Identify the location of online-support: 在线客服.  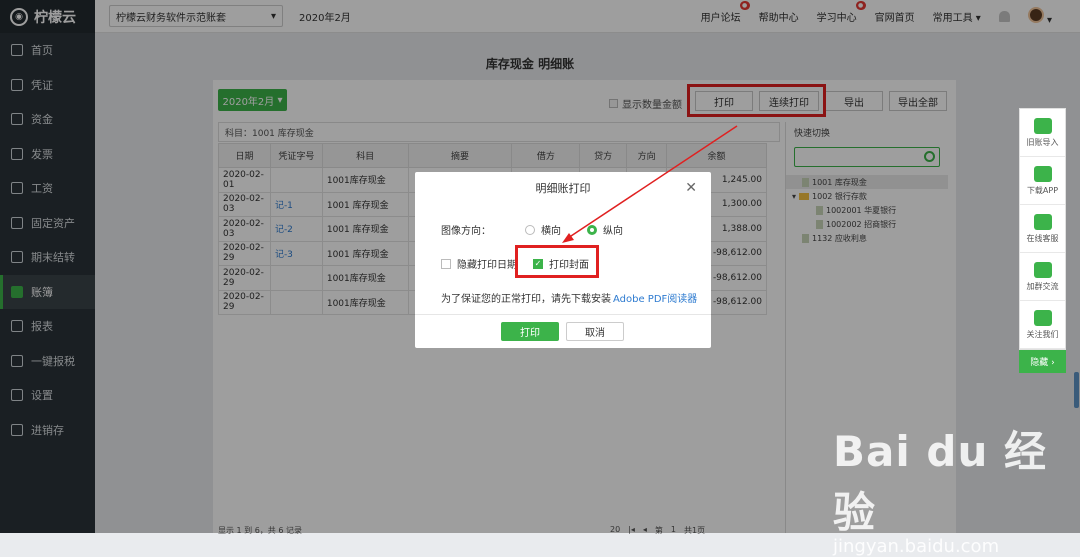
(1042, 229).